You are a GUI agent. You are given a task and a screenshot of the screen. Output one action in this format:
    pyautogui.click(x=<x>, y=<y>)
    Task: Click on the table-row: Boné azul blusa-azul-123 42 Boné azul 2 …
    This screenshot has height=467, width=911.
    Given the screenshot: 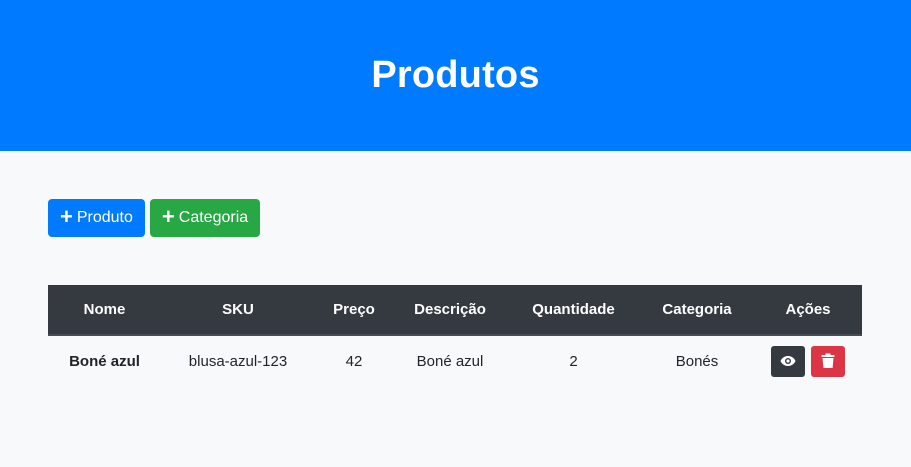 What is the action you would take?
    pyautogui.click(x=455, y=360)
    